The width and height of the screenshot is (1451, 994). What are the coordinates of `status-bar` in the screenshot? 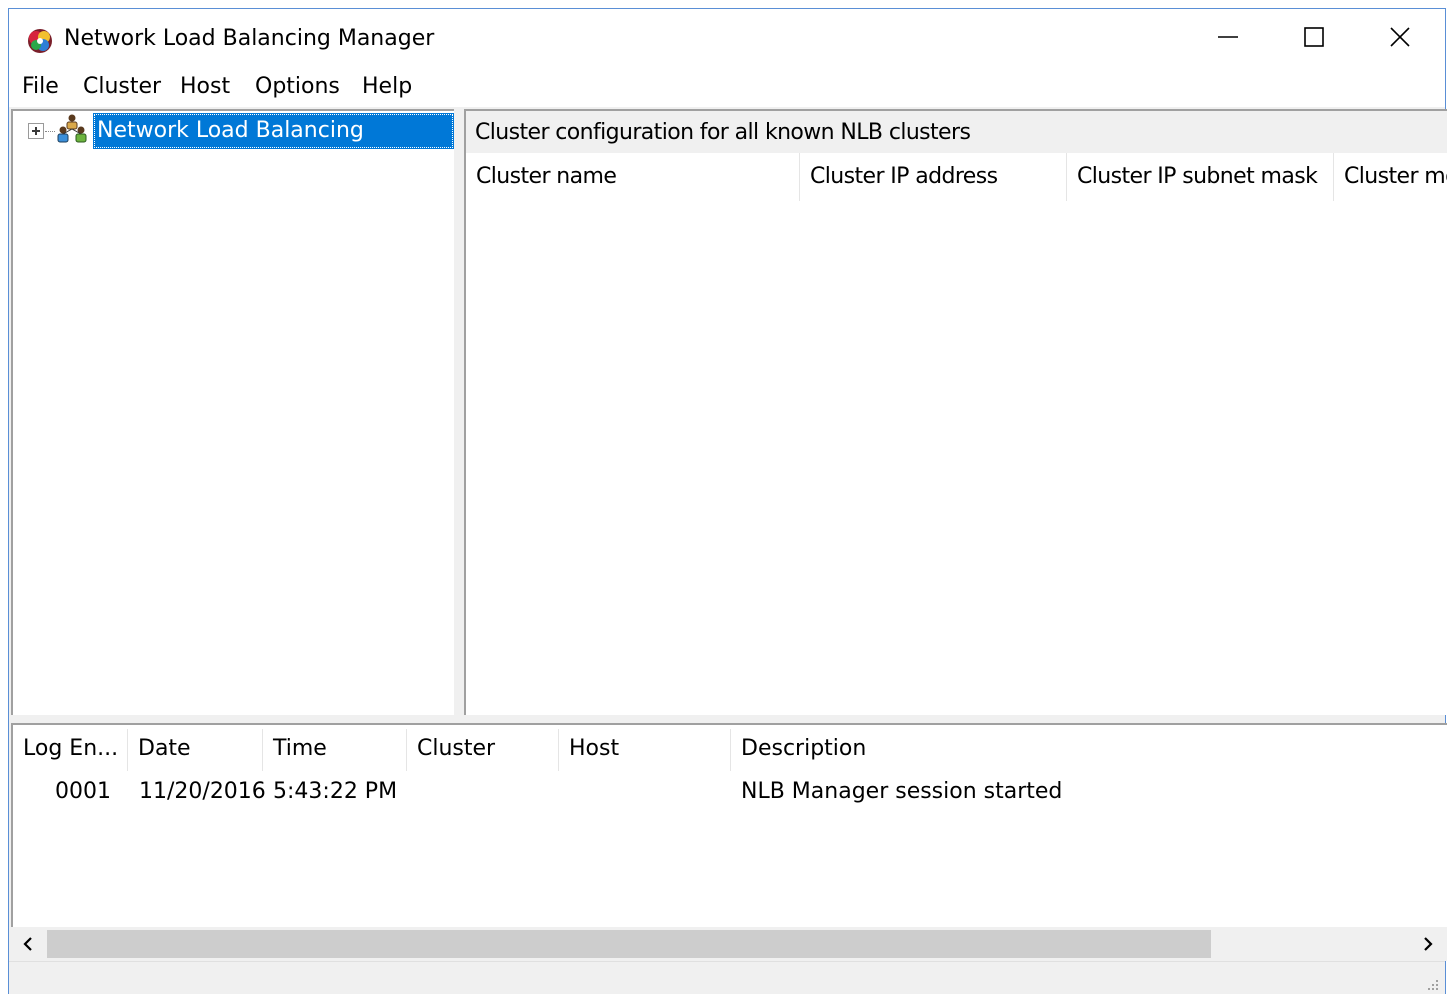 It's located at (727, 977).